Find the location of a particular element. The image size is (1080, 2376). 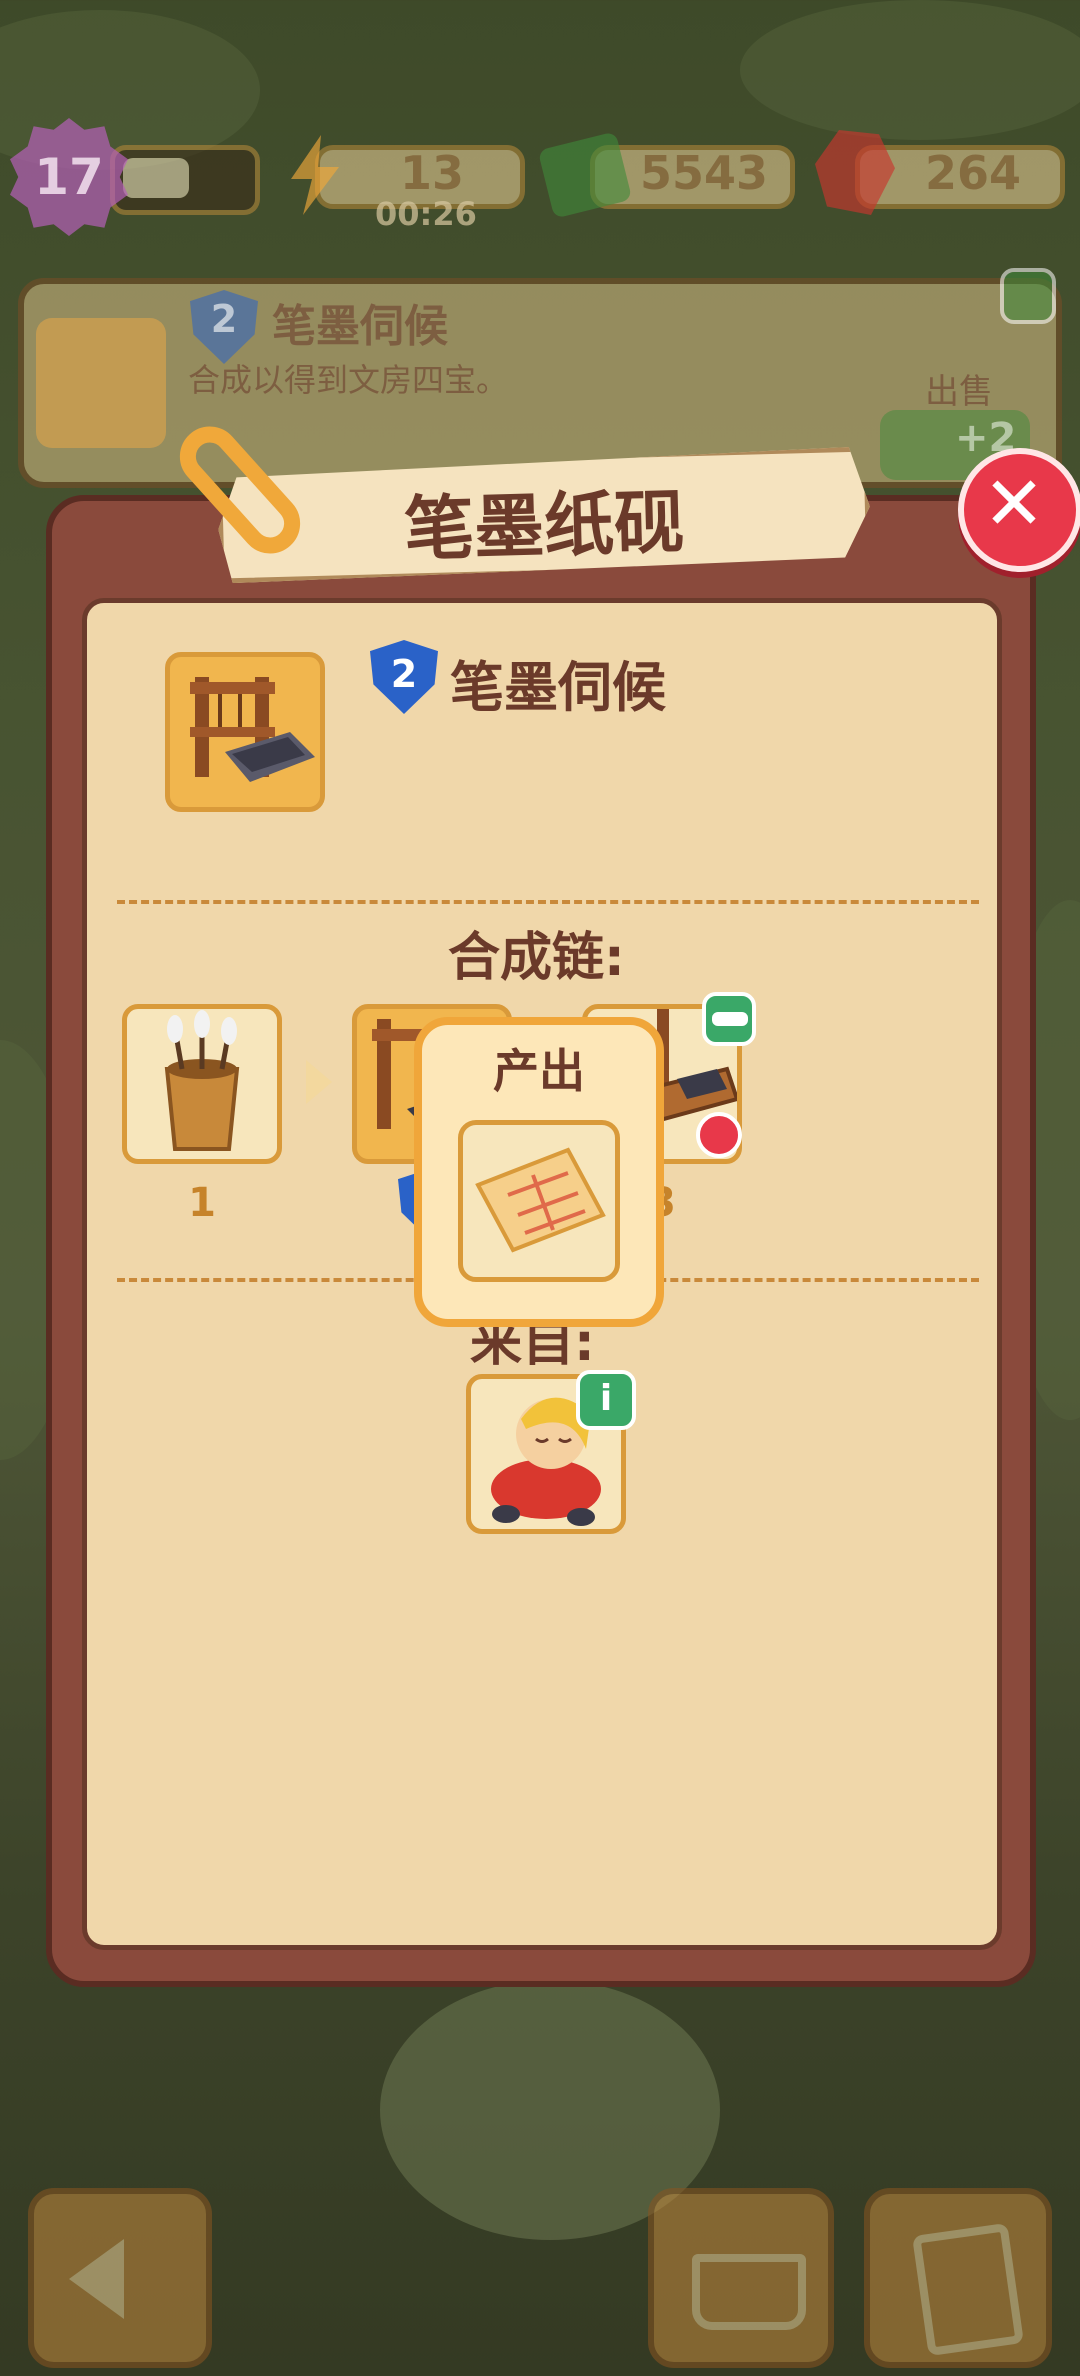

brush-pot-icon is located at coordinates (202, 1080).